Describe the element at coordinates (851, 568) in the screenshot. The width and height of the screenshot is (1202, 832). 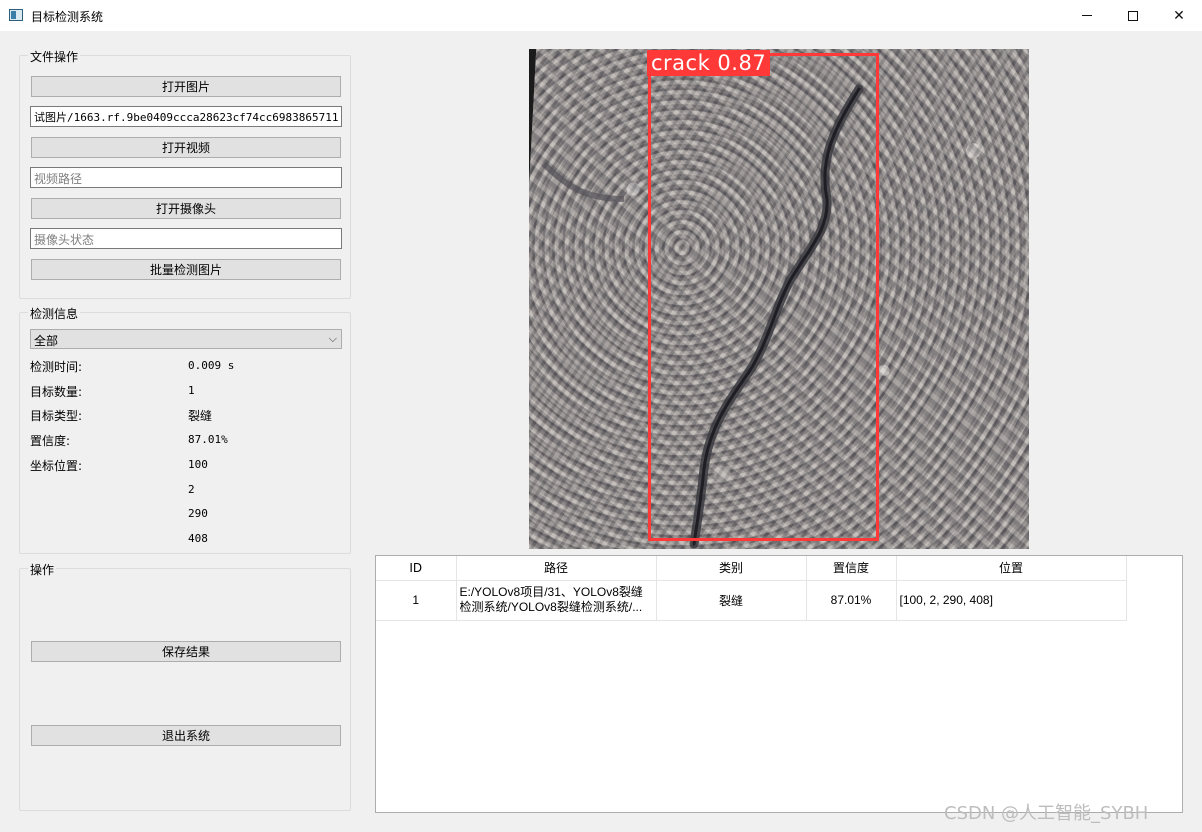
I see `header-confidence: 置信度` at that location.